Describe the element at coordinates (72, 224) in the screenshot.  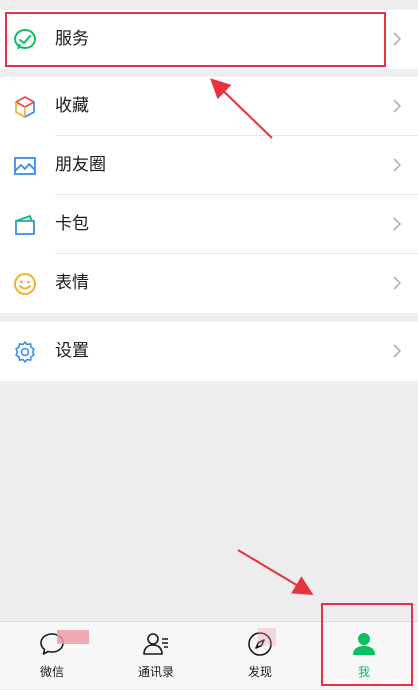
I see `menu-item-card-wallet-label: 卡包` at that location.